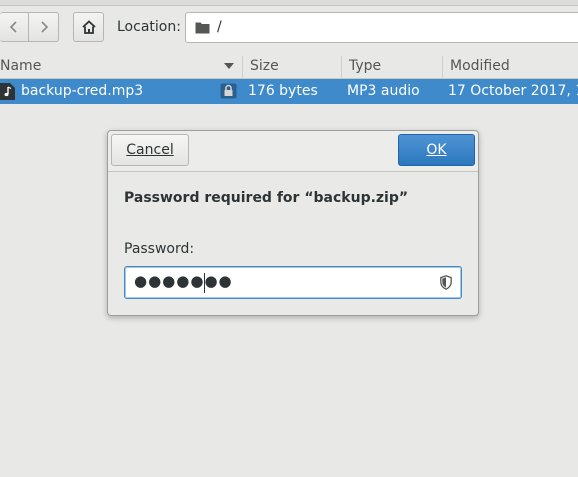 The image size is (578, 477). I want to click on location-field: /, so click(381, 27).